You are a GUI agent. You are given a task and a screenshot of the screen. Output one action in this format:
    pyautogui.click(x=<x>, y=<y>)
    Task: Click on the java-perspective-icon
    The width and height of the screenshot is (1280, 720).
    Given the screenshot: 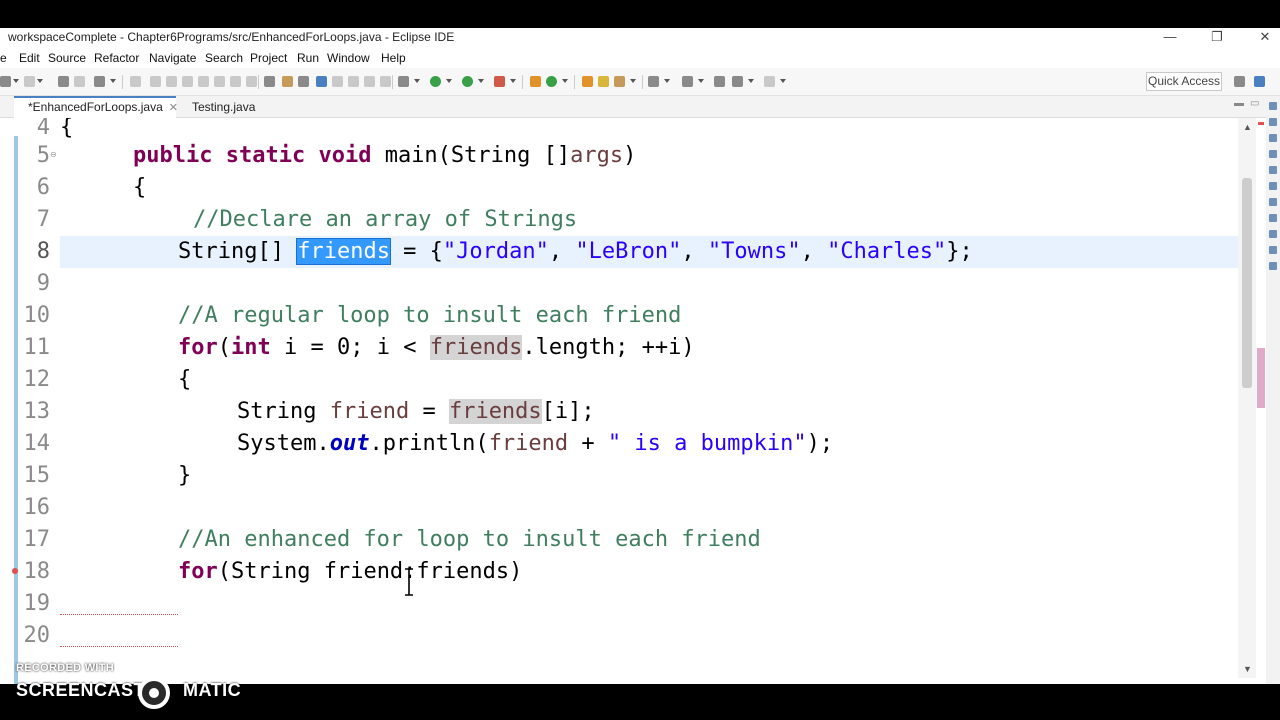 What is the action you would take?
    pyautogui.click(x=1259, y=81)
    